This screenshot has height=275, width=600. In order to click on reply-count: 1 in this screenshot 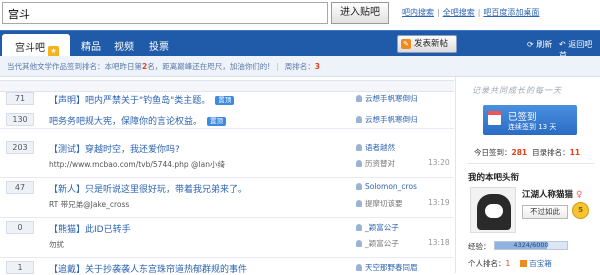, I will do `click(20, 267)`.